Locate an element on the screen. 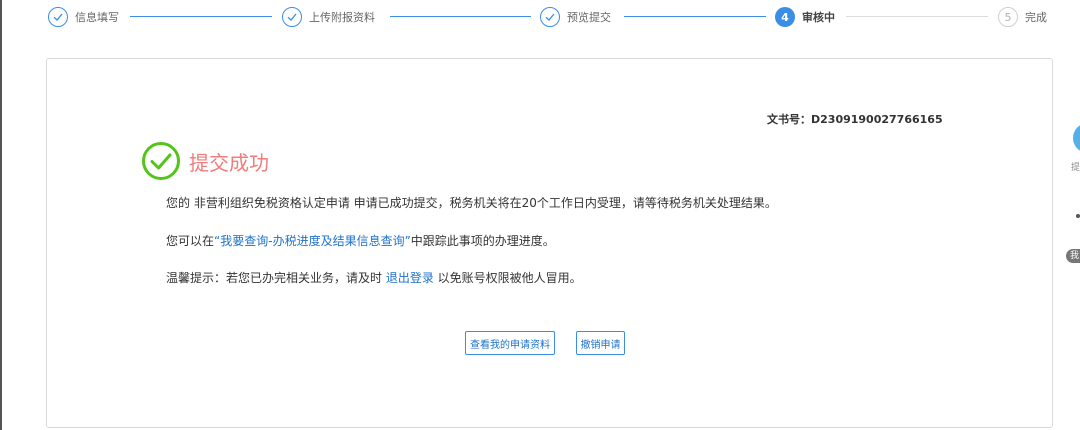 This screenshot has height=430, width=1080. floating-assistant-button is located at coordinates (1076, 138).